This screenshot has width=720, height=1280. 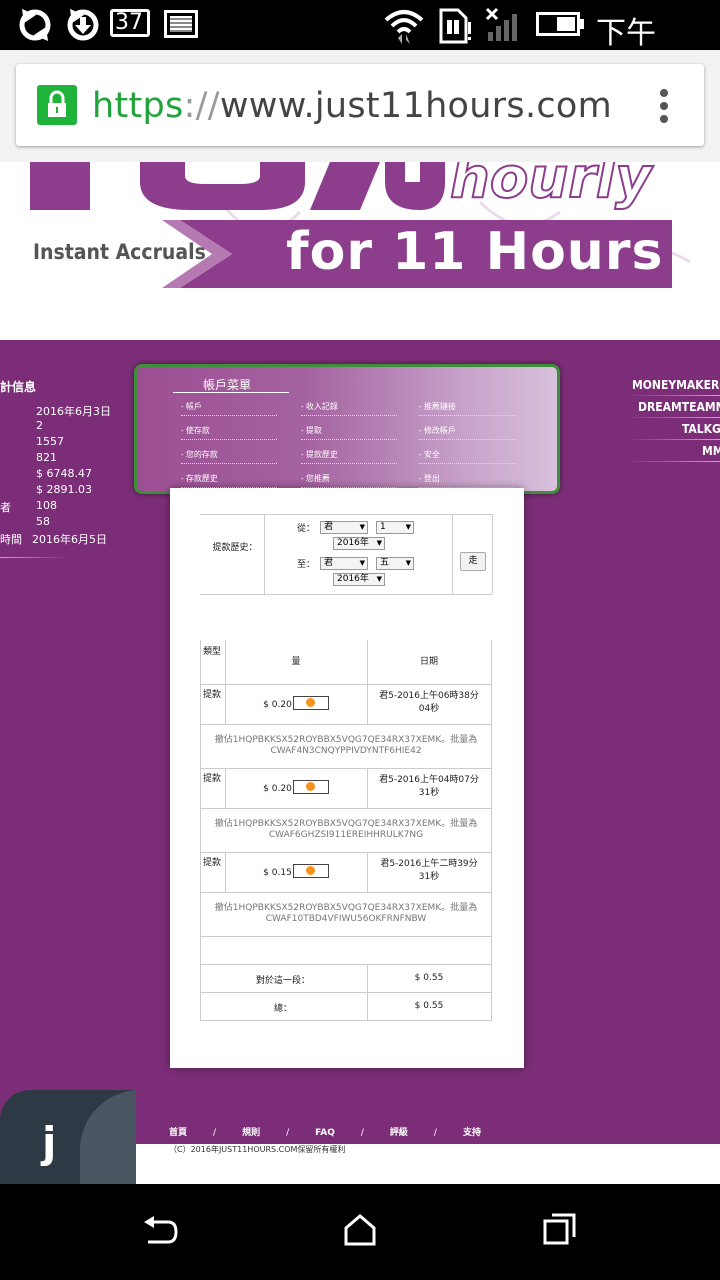 I want to click on stats-row-value: 821, so click(x=46, y=457).